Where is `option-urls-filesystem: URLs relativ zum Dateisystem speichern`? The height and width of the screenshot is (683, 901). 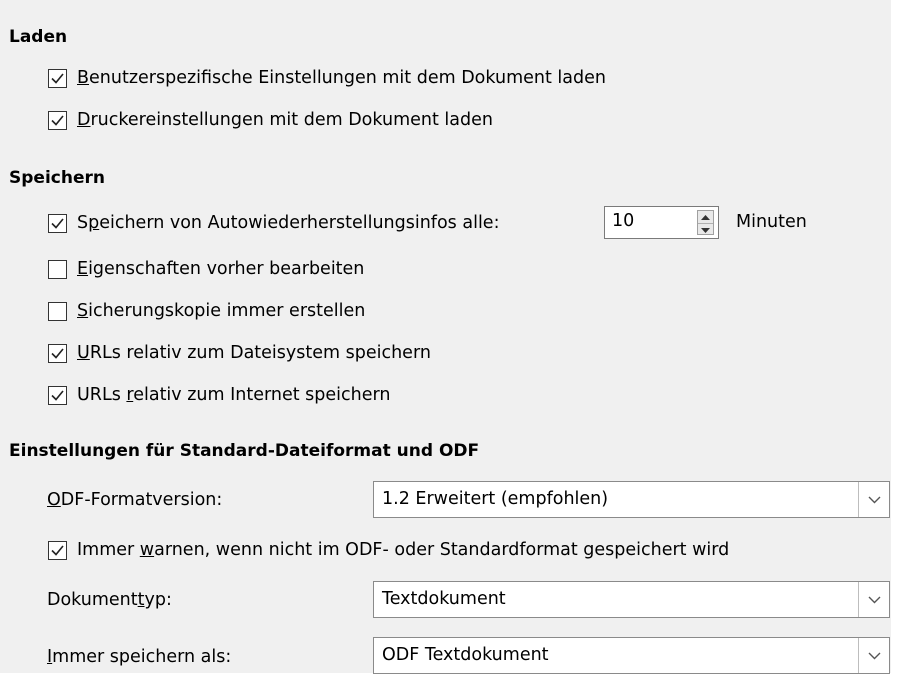
option-urls-filesystem: URLs relativ zum Dateisystem speichern is located at coordinates (239, 353).